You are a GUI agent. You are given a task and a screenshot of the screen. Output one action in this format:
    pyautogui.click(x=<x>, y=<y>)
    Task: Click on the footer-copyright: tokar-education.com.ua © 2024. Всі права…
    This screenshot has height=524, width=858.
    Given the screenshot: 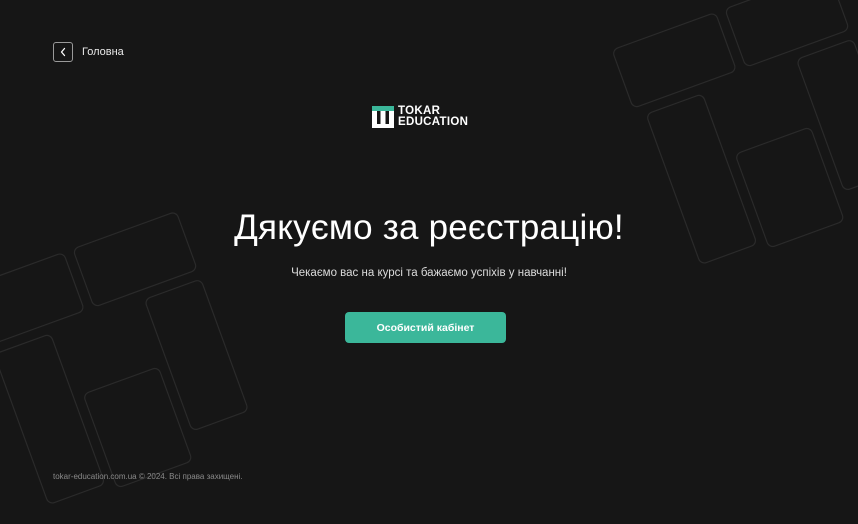 What is the action you would take?
    pyautogui.click(x=148, y=476)
    